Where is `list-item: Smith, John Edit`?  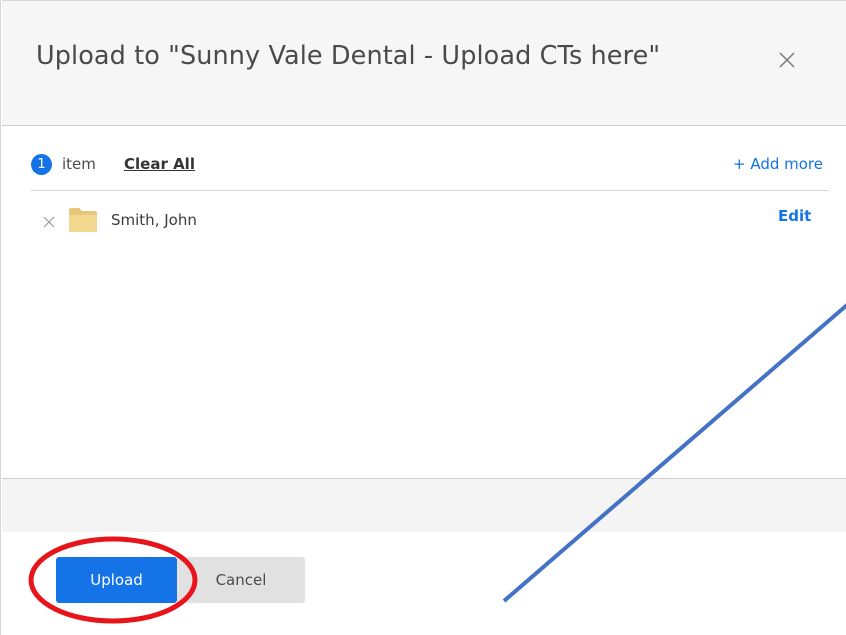 list-item: Smith, John Edit is located at coordinates (434, 219).